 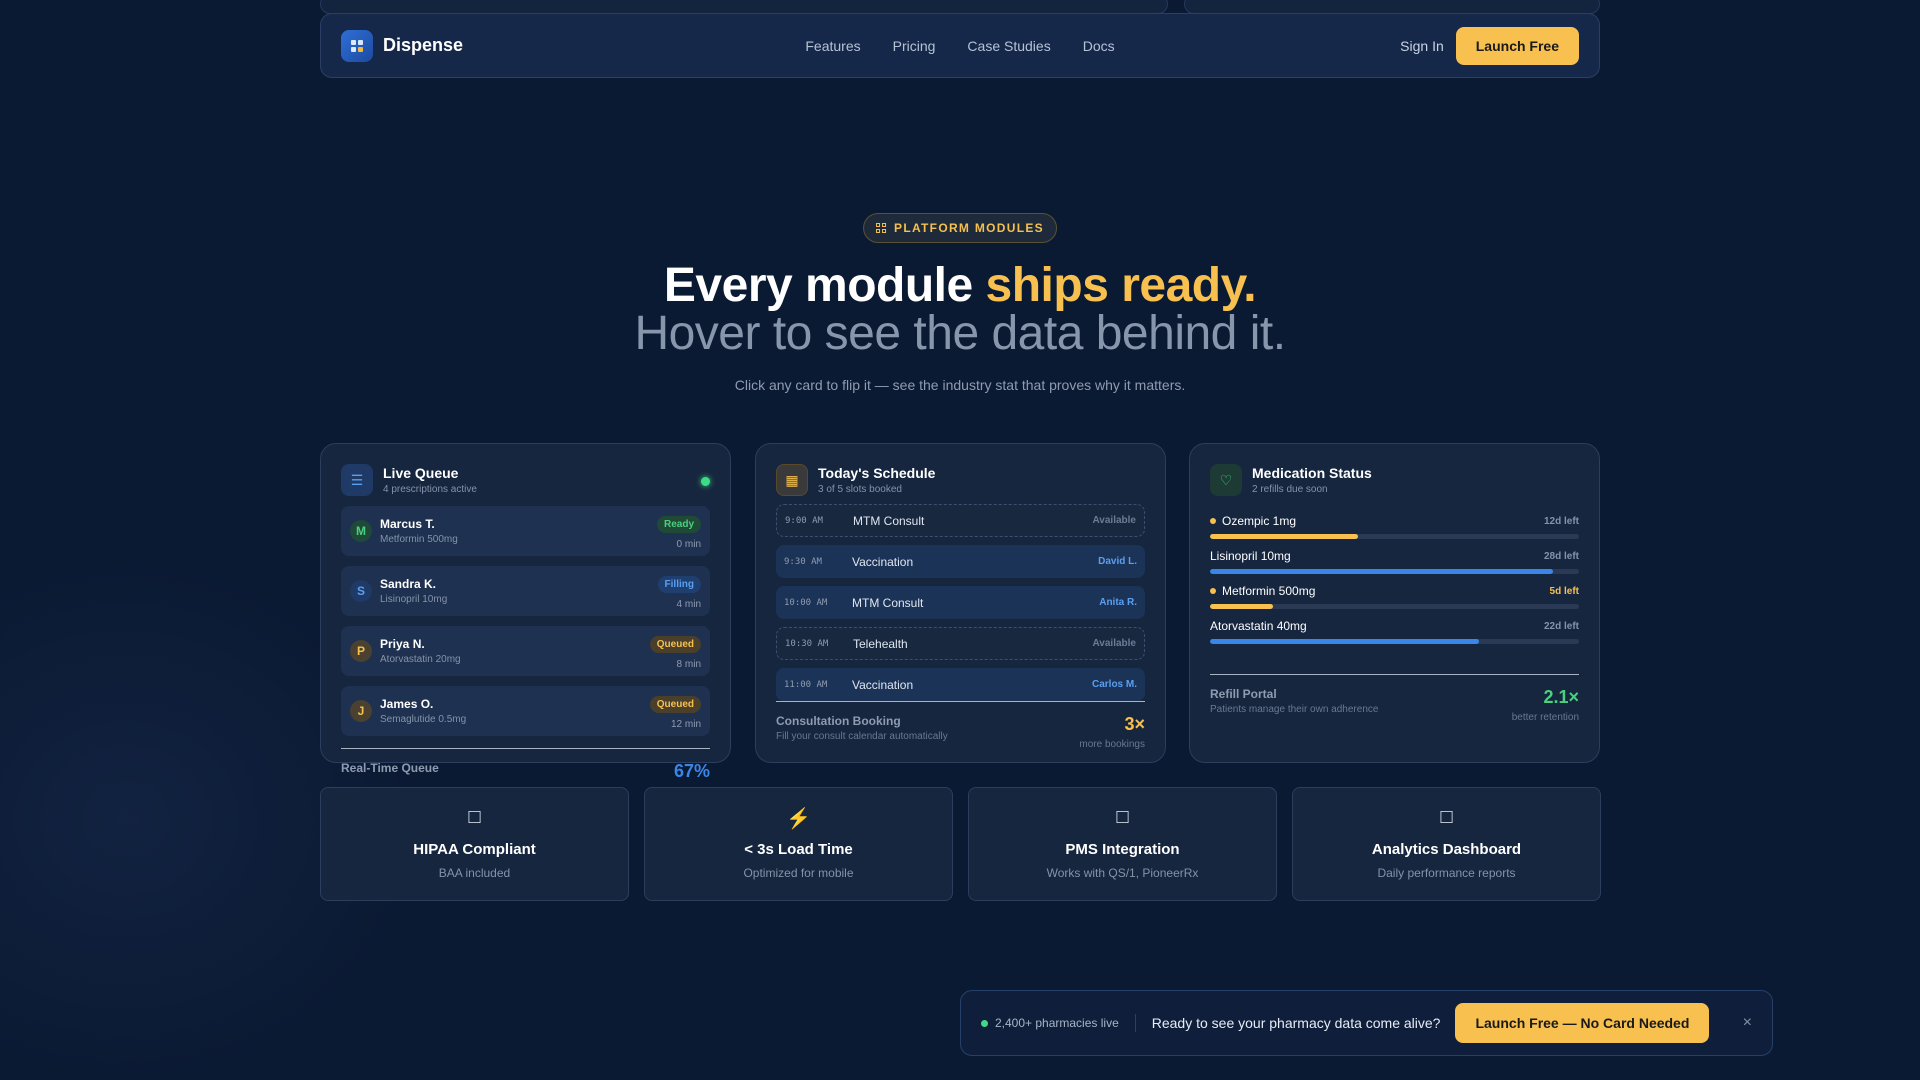 I want to click on launch-free-no-card-button: Launch Free — No Card Needed, so click(x=1582, y=1023).